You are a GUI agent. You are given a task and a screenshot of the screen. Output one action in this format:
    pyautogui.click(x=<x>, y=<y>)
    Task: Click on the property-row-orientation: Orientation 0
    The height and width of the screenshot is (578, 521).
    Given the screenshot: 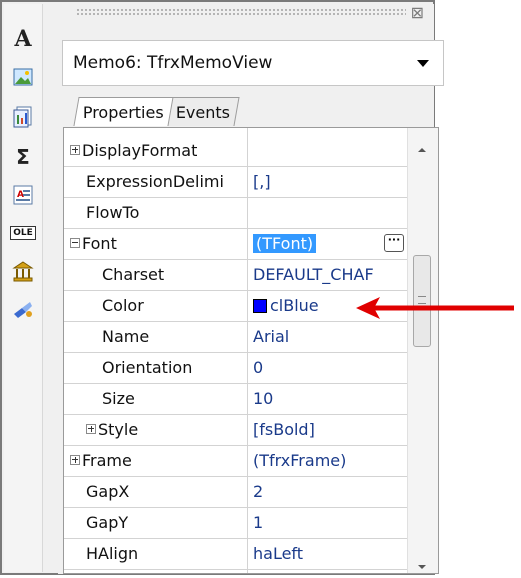 What is the action you would take?
    pyautogui.click(x=236, y=368)
    